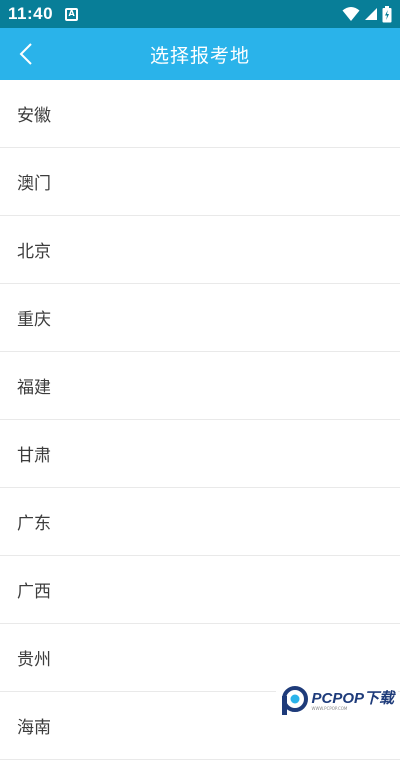 The image size is (400, 760). I want to click on signal-icon, so click(371, 14).